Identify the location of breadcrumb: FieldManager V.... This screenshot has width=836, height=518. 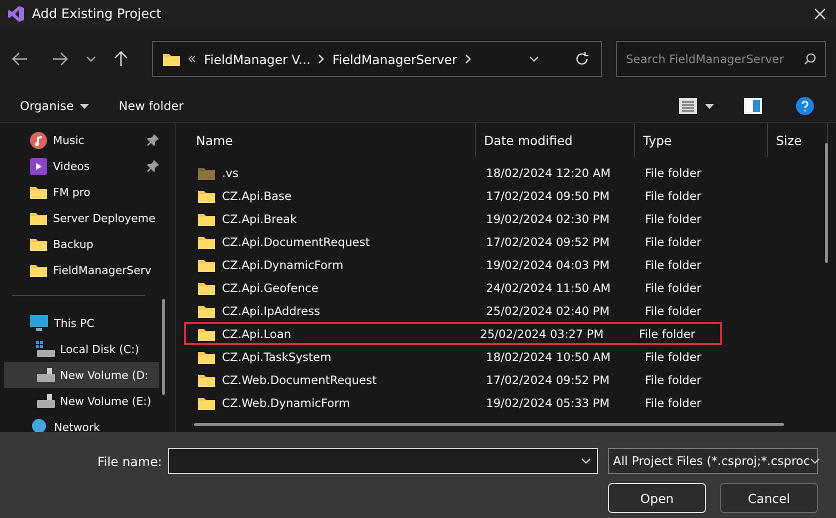
(257, 59).